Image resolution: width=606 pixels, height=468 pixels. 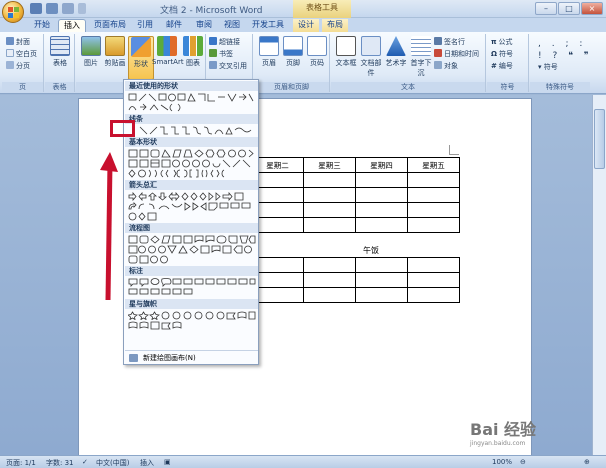 I want to click on schedule-table-bottom, so click(x=355, y=280).